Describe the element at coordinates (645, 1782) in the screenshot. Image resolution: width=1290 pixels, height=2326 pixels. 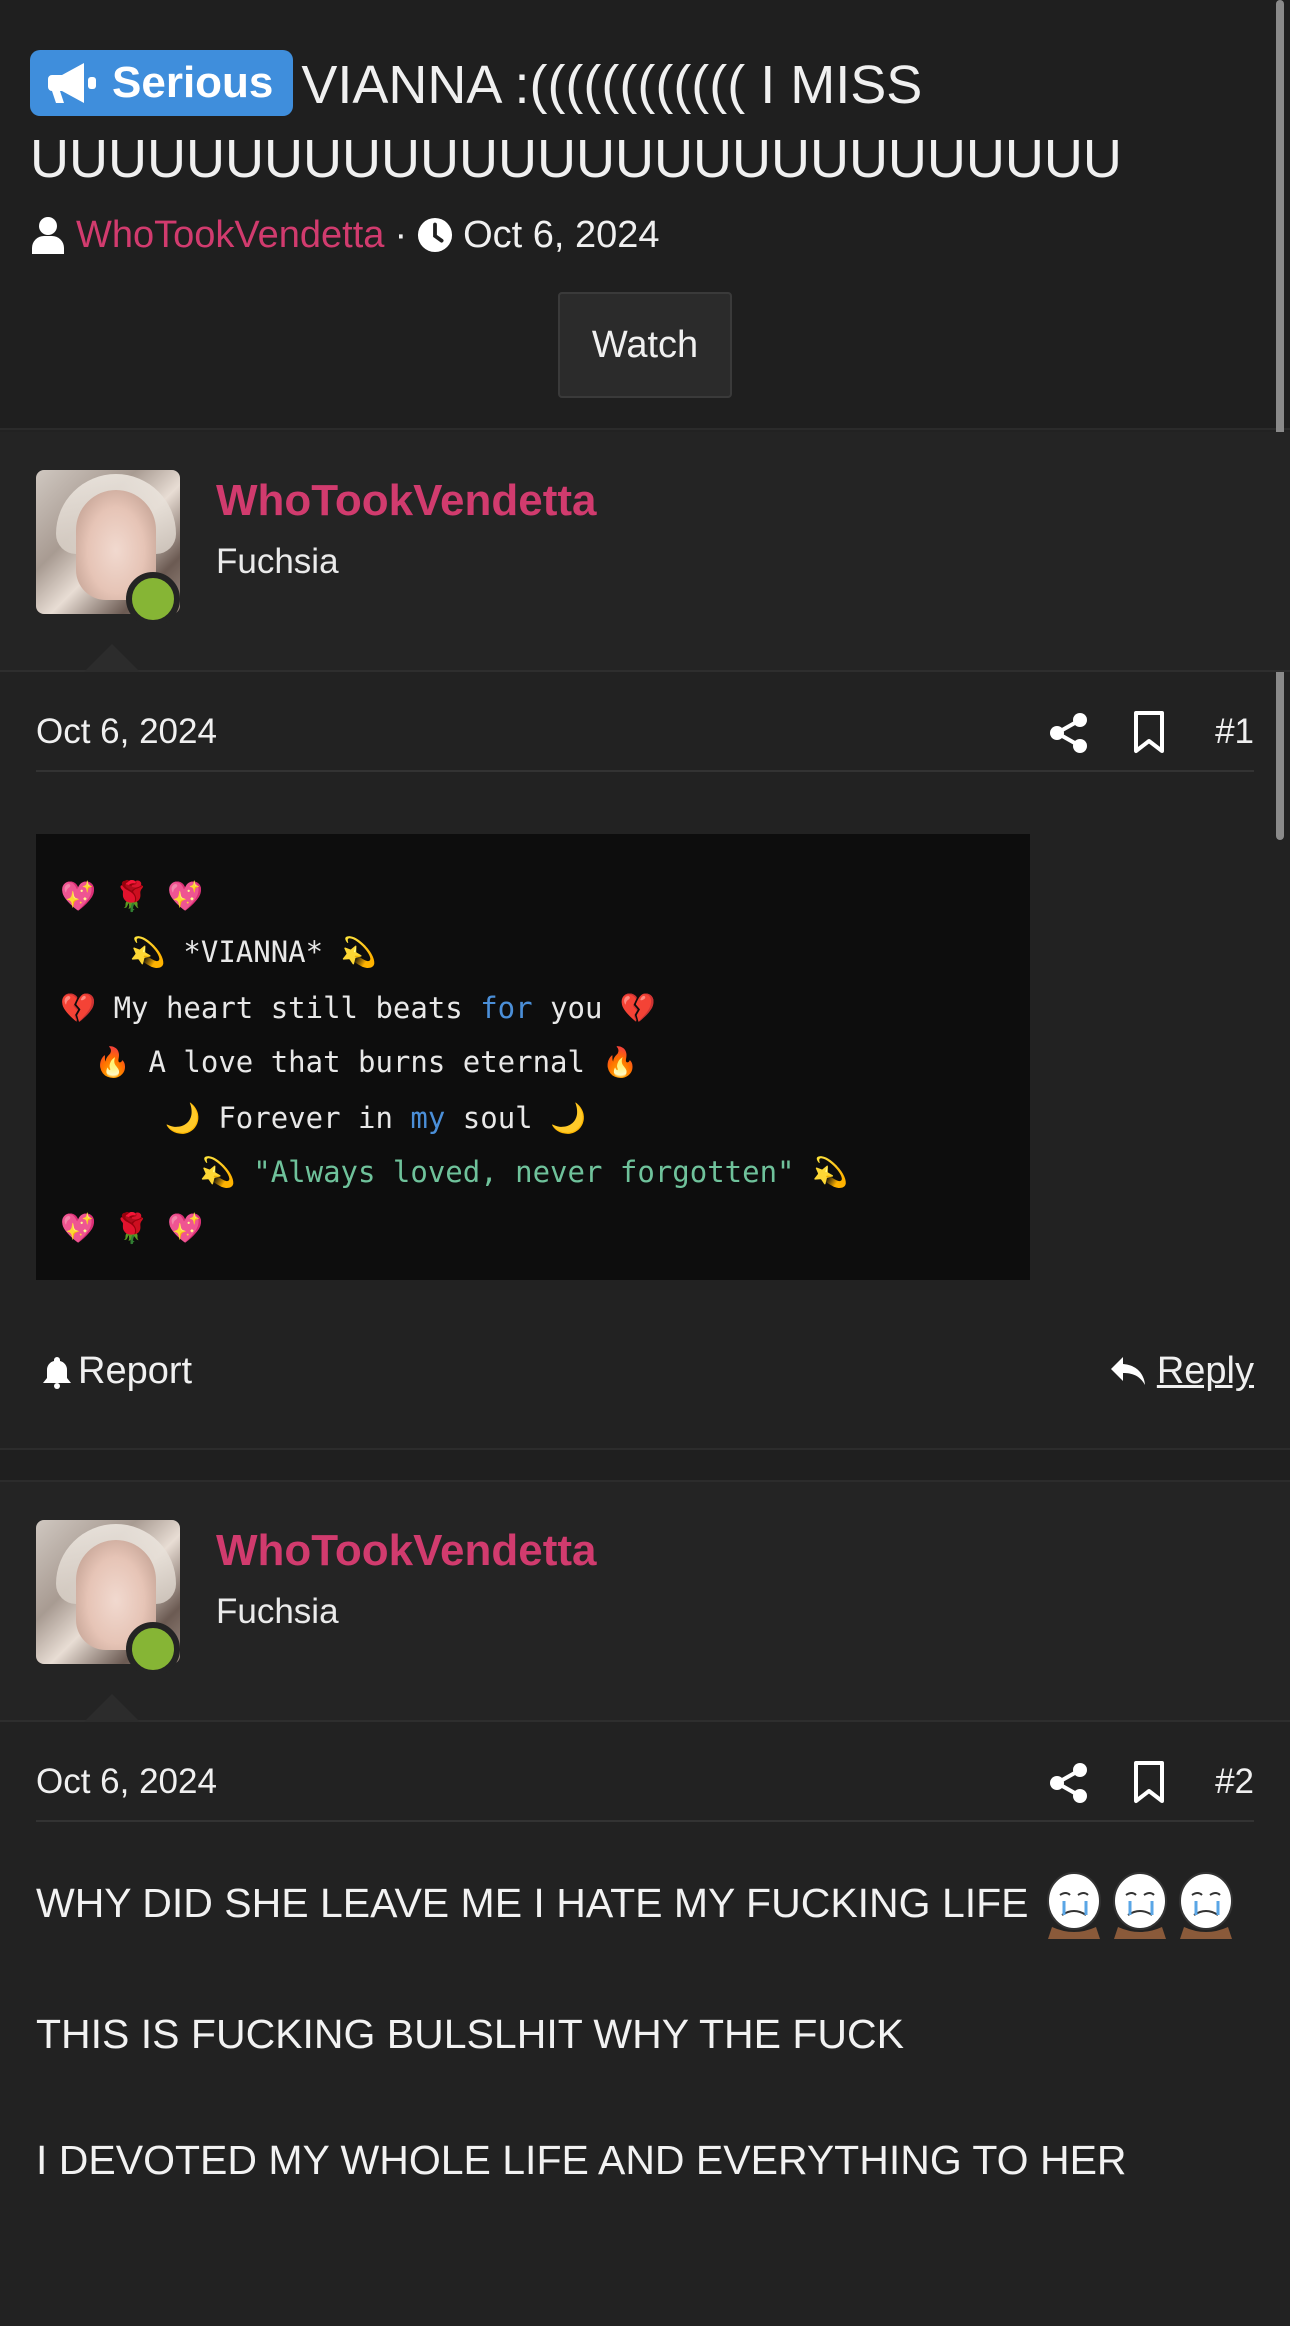
I see `post-meta: Oct 6, 2024 #2` at that location.